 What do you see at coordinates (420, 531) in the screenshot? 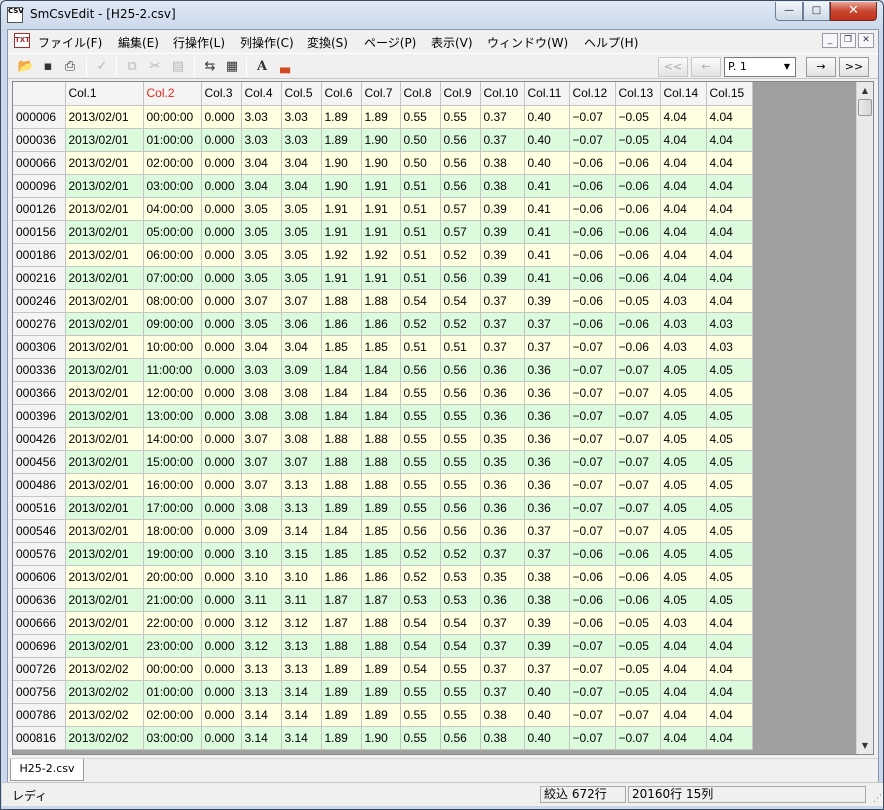
I see `table-cell: 0.56` at bounding box center [420, 531].